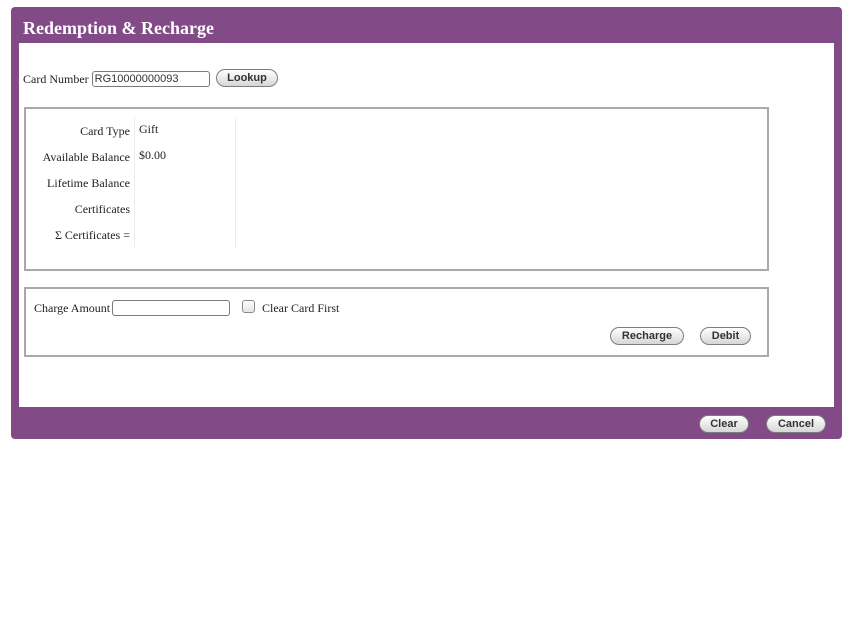 This screenshot has height=640, width=853. What do you see at coordinates (72, 308) in the screenshot?
I see `charge-amount-label: Charge Amount` at bounding box center [72, 308].